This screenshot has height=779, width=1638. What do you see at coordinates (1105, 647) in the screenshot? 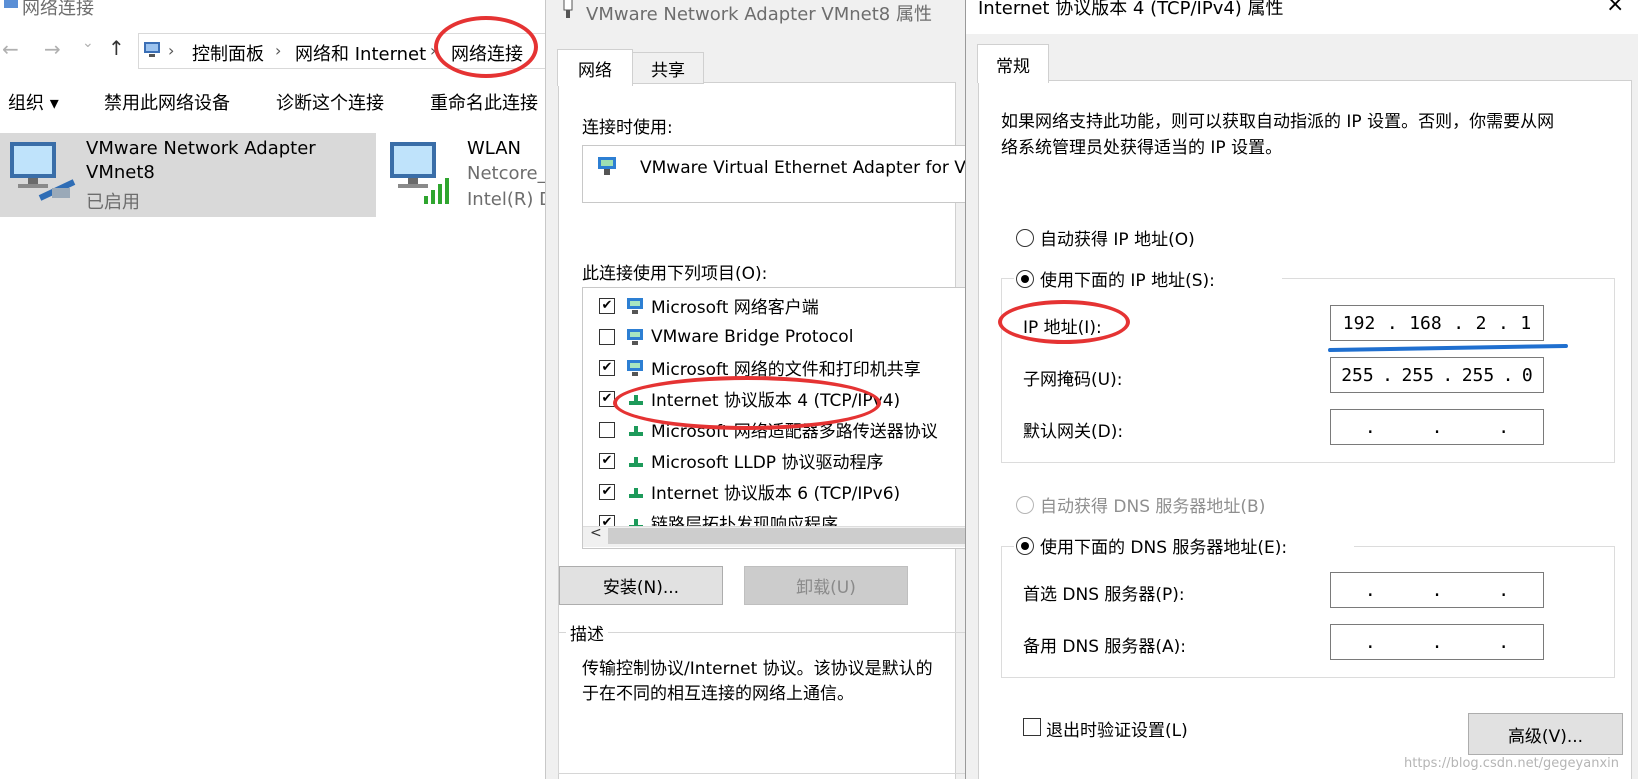
I see `alternate-dns-label: 备用 DNS 服务器(A):` at bounding box center [1105, 647].